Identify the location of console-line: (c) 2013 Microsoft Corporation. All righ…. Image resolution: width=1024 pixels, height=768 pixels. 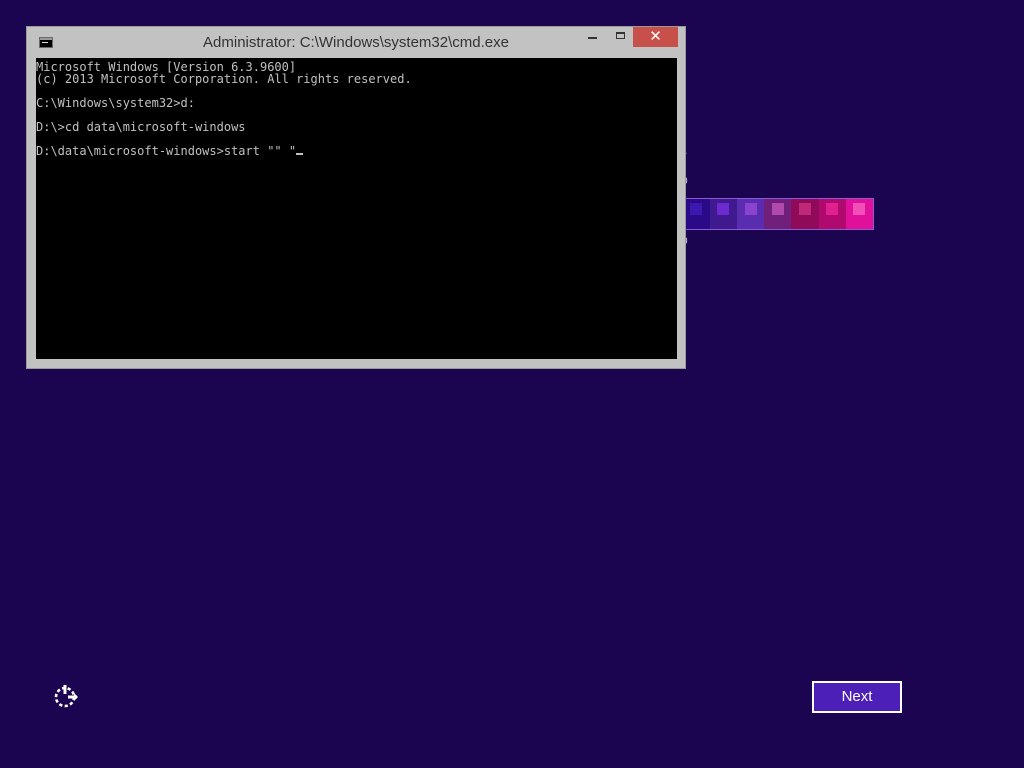
(224, 79).